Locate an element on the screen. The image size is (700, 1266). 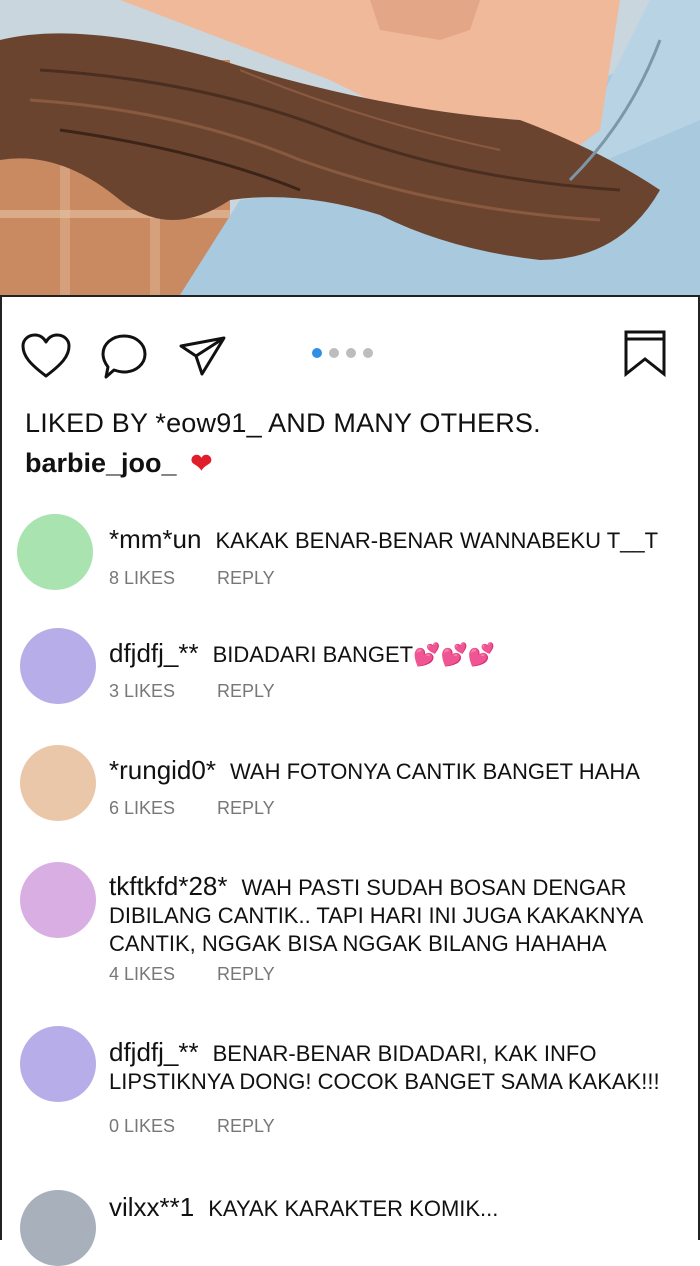
comment-text: dfjdfj_** BIDADARI BANGET💕💕💕 is located at coordinates (389, 654).